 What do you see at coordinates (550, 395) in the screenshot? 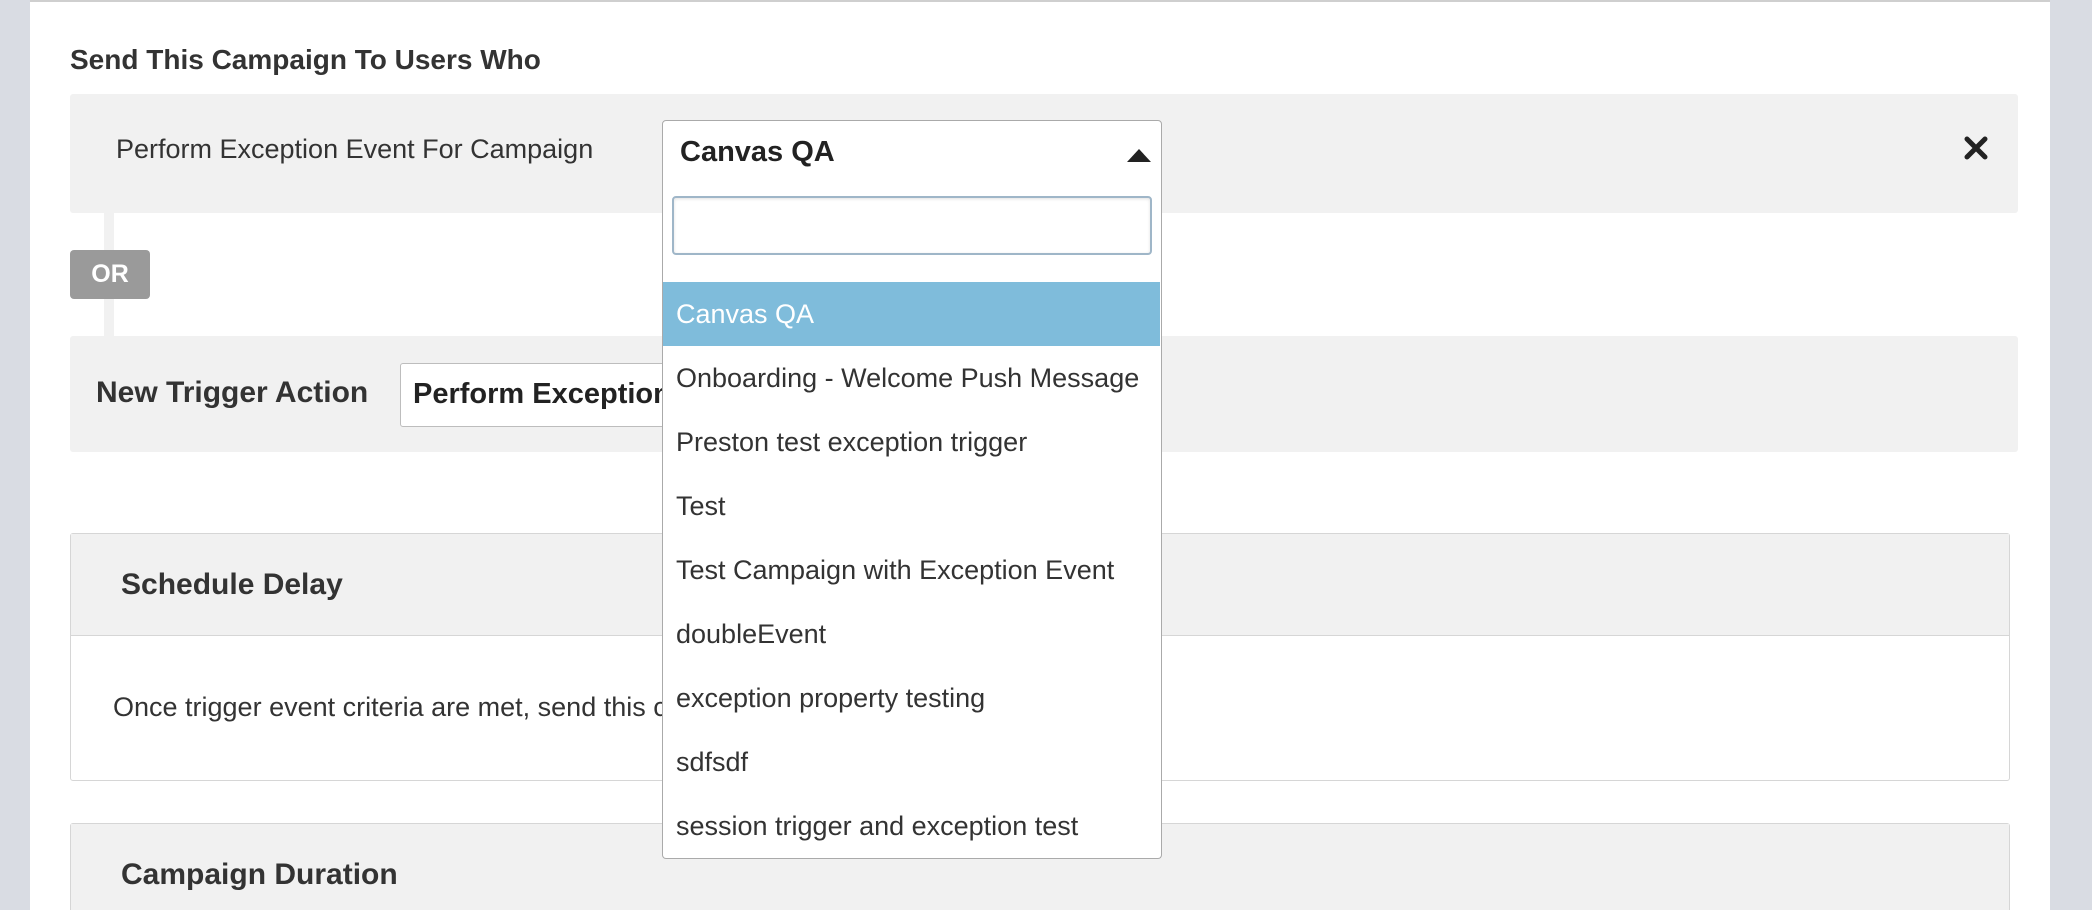
I see `new-trigger-action-select: Perform Exception` at bounding box center [550, 395].